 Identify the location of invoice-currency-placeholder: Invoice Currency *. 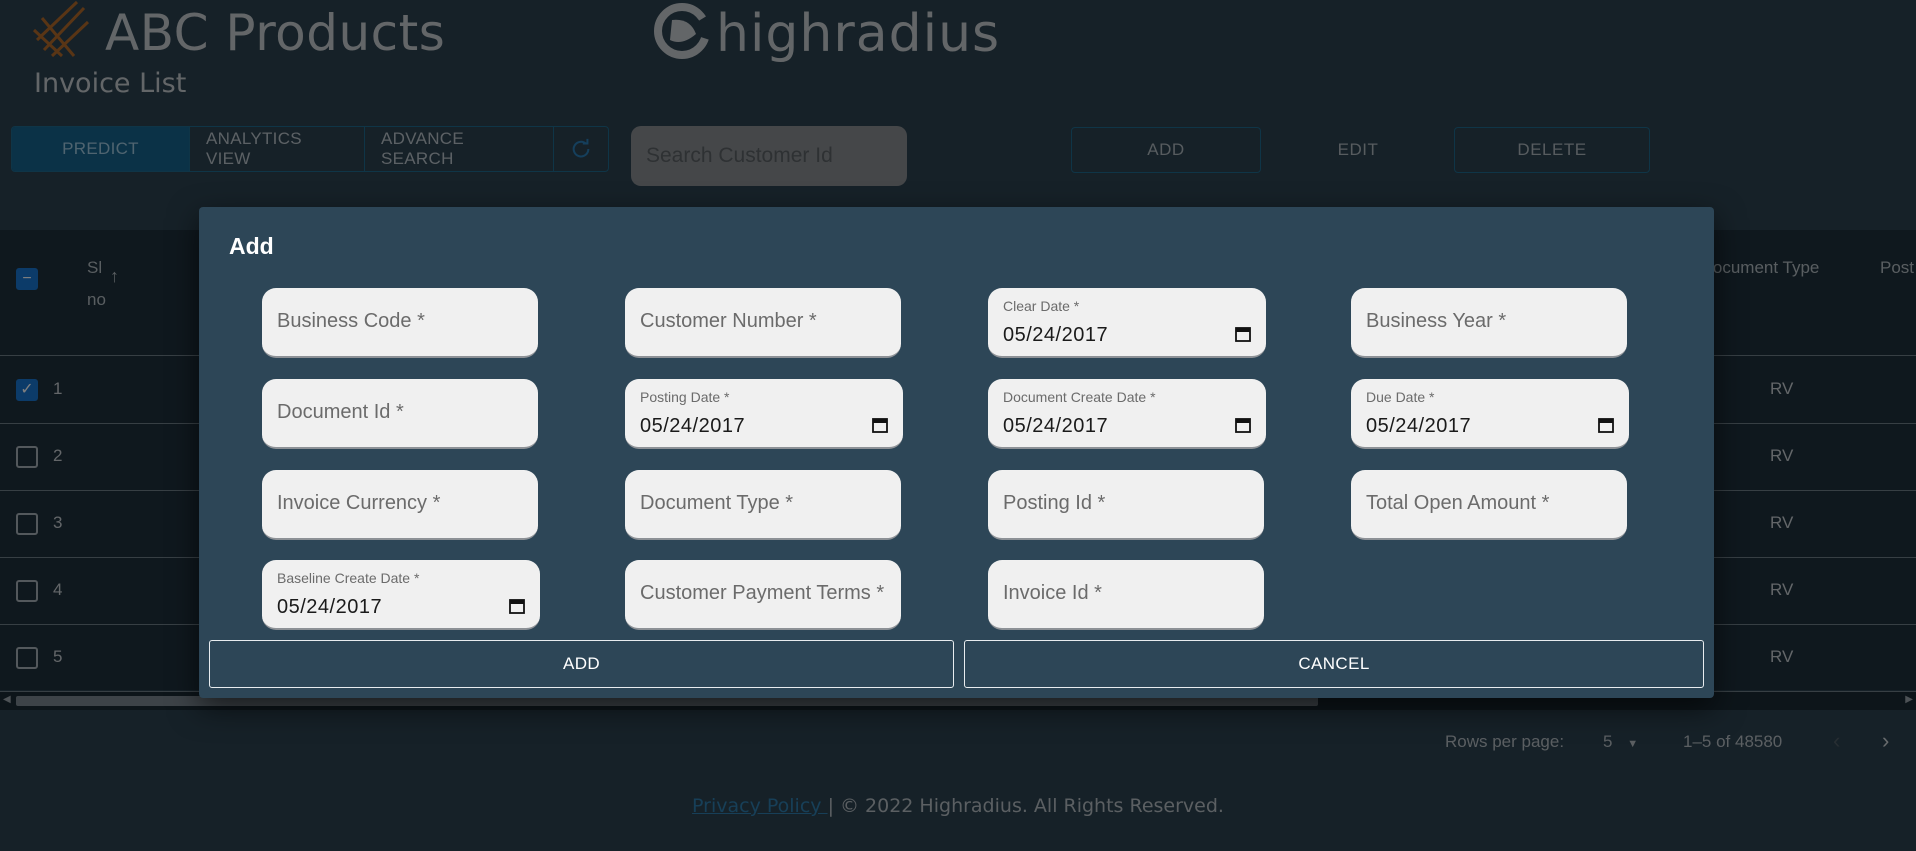
(359, 503).